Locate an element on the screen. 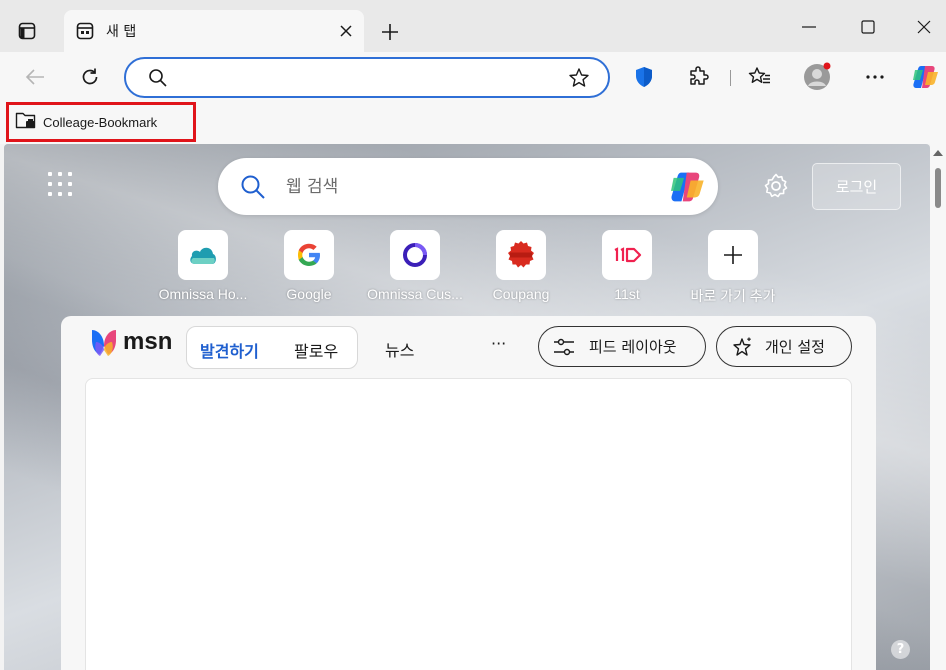  extensions-button is located at coordinates (699, 77).